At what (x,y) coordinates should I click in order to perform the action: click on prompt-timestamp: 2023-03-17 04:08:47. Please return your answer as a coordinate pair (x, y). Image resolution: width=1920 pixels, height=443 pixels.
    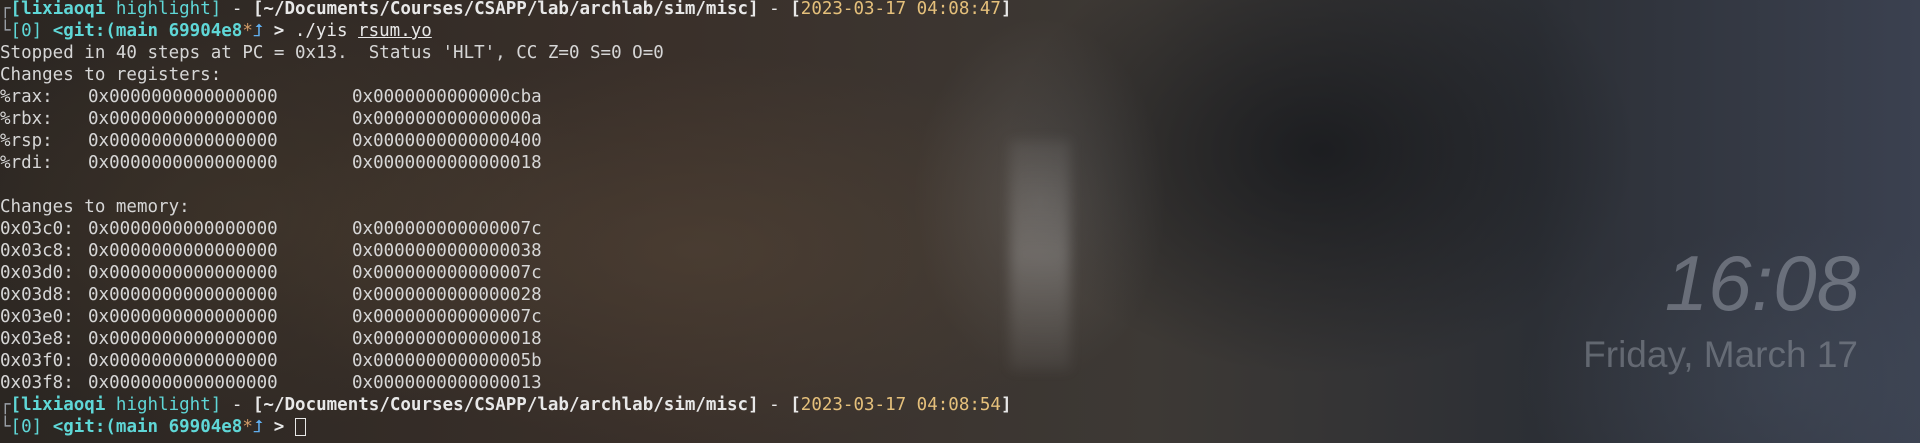
    Looking at the image, I should click on (900, 9).